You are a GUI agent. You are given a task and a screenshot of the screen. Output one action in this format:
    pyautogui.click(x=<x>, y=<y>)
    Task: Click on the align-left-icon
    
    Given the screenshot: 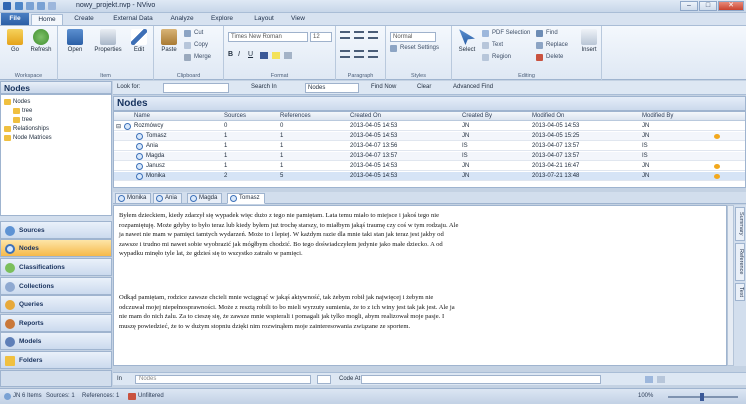 What is the action you would take?
    pyautogui.click(x=345, y=54)
    